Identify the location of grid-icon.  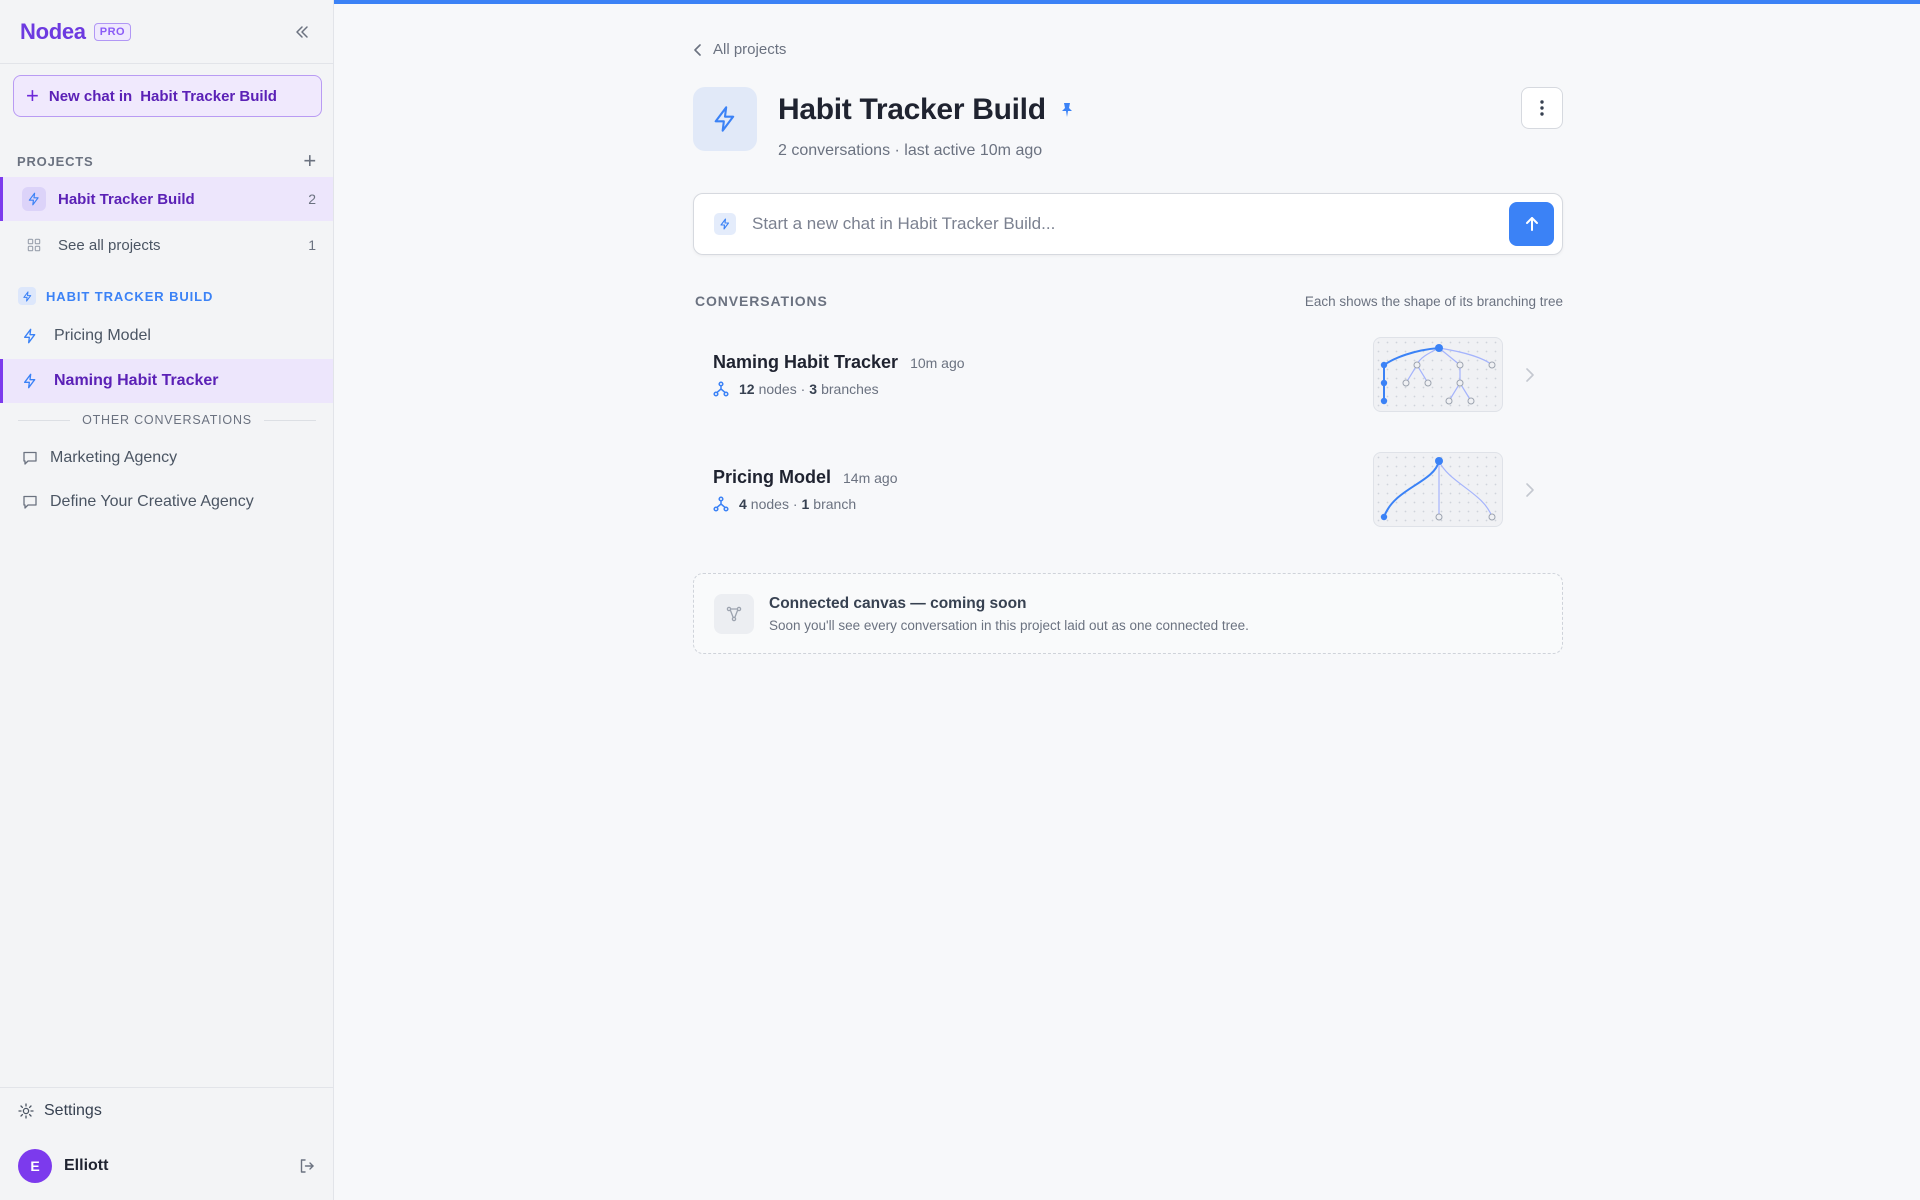
(34, 245).